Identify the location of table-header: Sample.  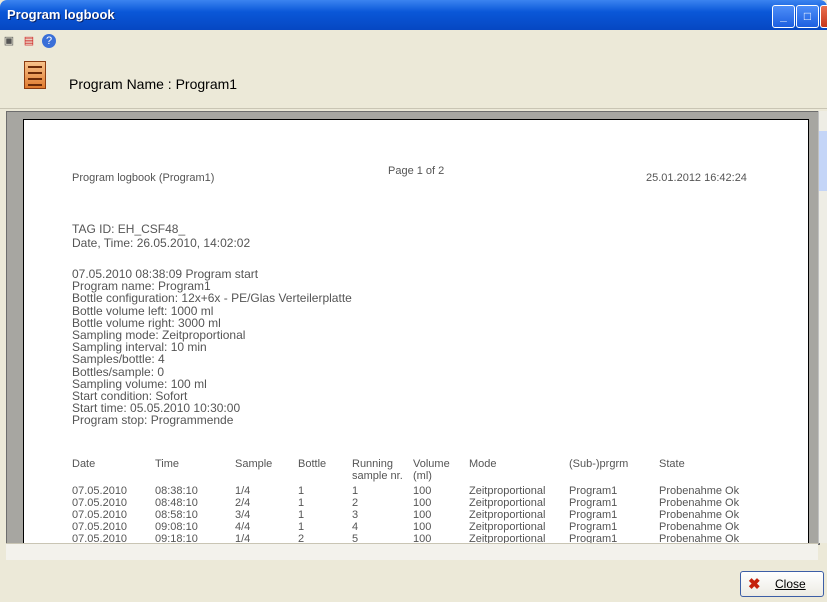
(254, 464).